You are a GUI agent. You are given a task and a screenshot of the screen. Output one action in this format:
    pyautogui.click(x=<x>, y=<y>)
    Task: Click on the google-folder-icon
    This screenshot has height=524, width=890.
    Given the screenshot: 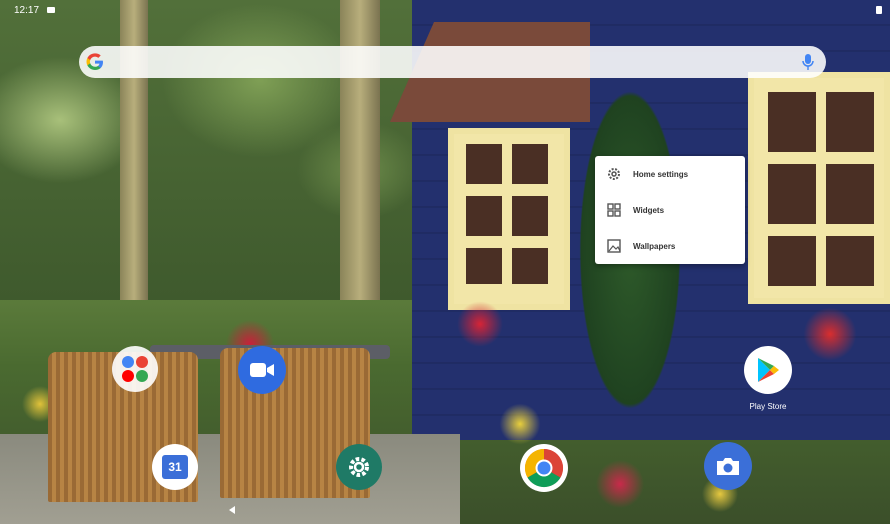 What is the action you would take?
    pyautogui.click(x=135, y=369)
    